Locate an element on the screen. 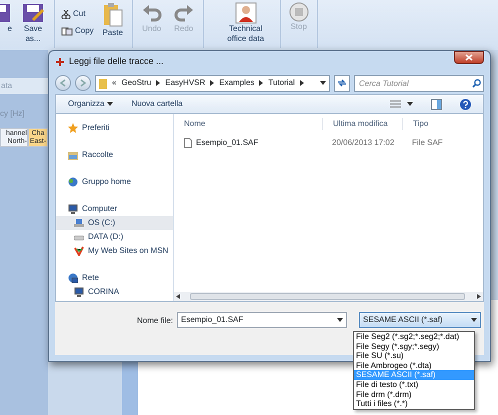 The height and width of the screenshot is (415, 498). modified-date: 20/06/2013 17:02 is located at coordinates (363, 143).